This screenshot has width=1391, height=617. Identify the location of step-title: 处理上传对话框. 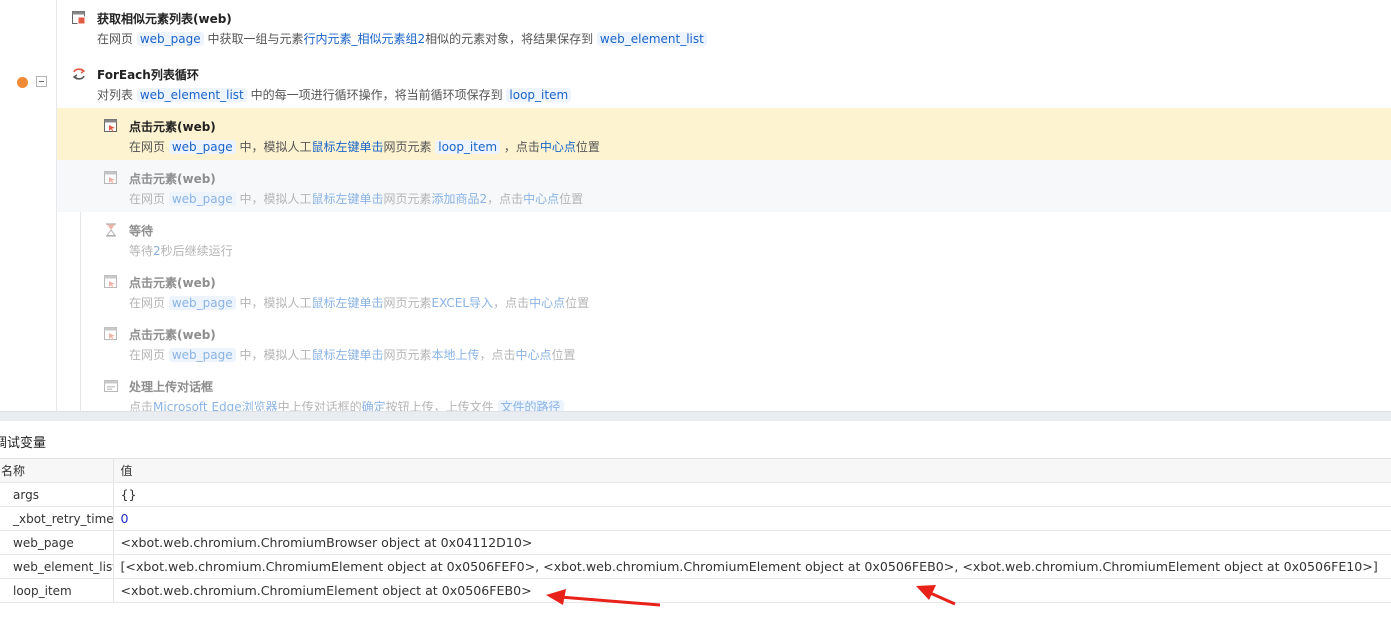
(171, 387).